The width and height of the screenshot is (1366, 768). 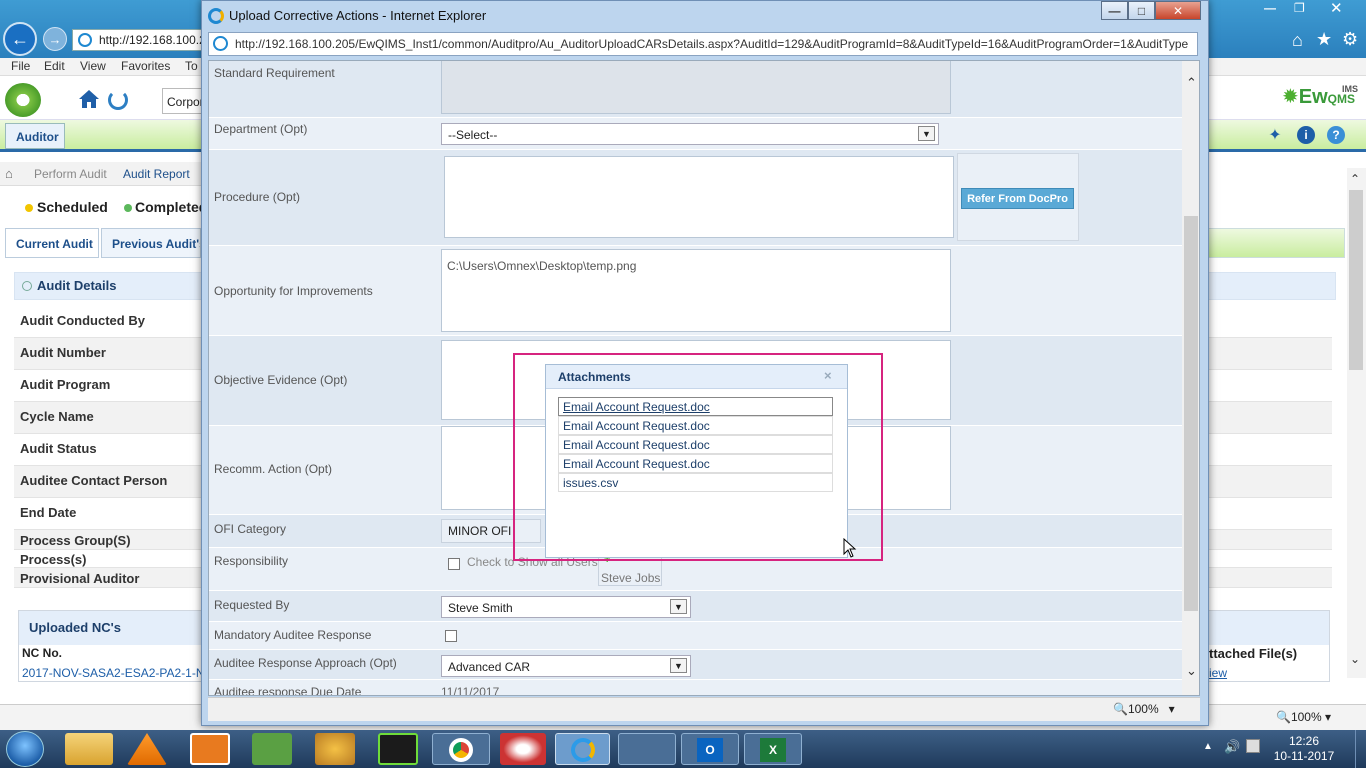 I want to click on label-process-group: Process Group(S), so click(x=75, y=540).